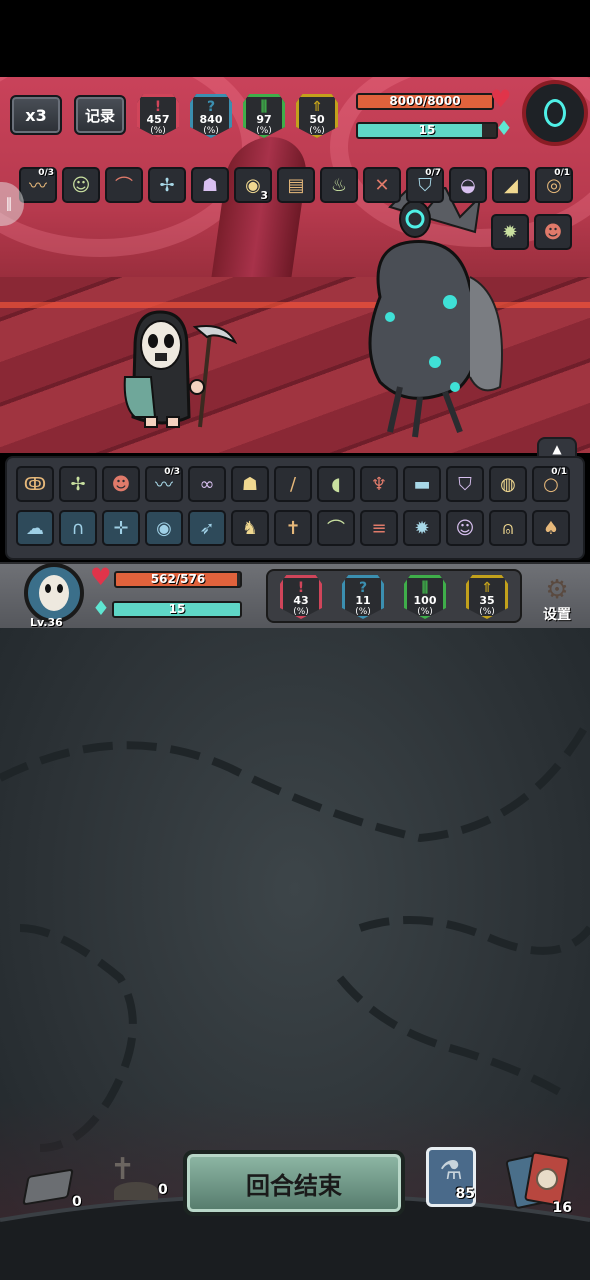 The image size is (590, 1280). Describe the element at coordinates (301, 600) in the screenshot. I see `stat-value: 43` at that location.